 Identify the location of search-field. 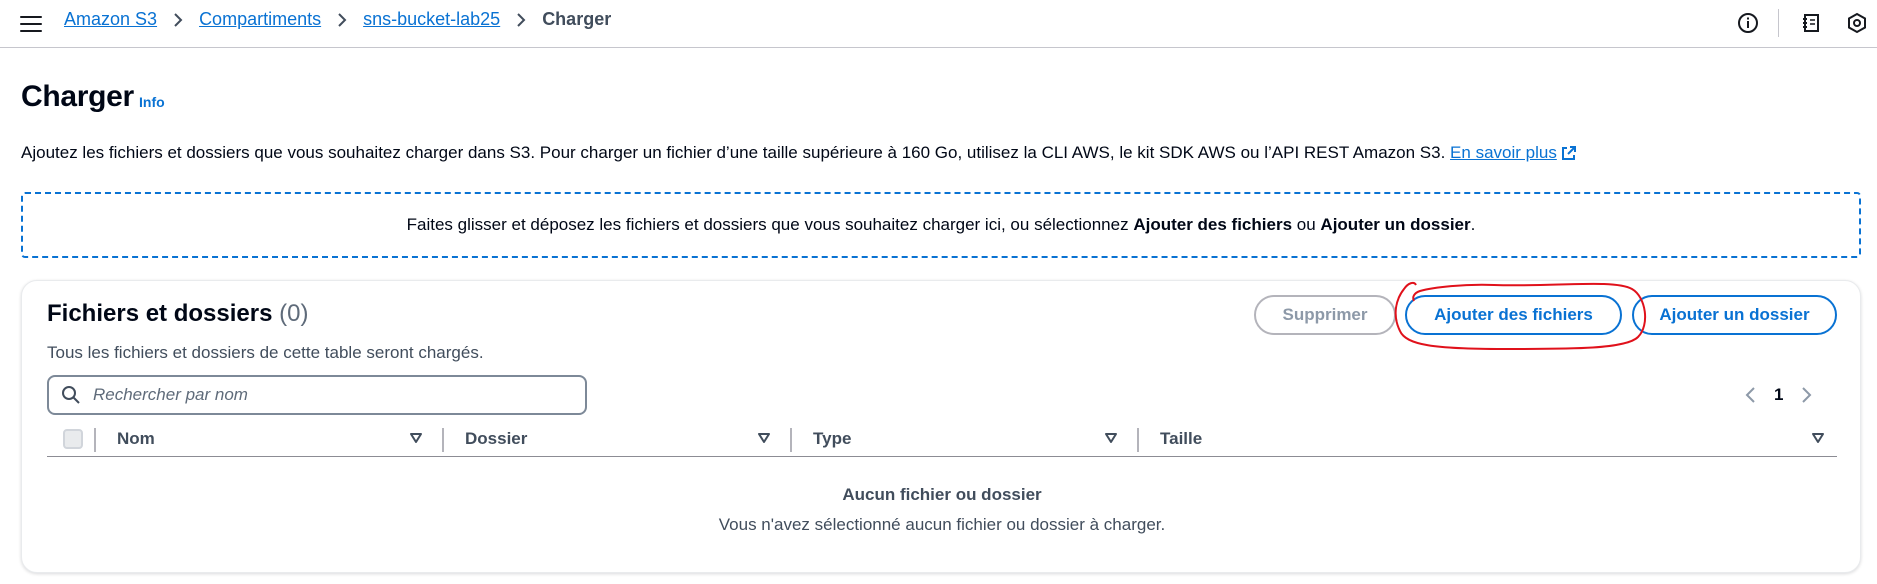
(317, 395).